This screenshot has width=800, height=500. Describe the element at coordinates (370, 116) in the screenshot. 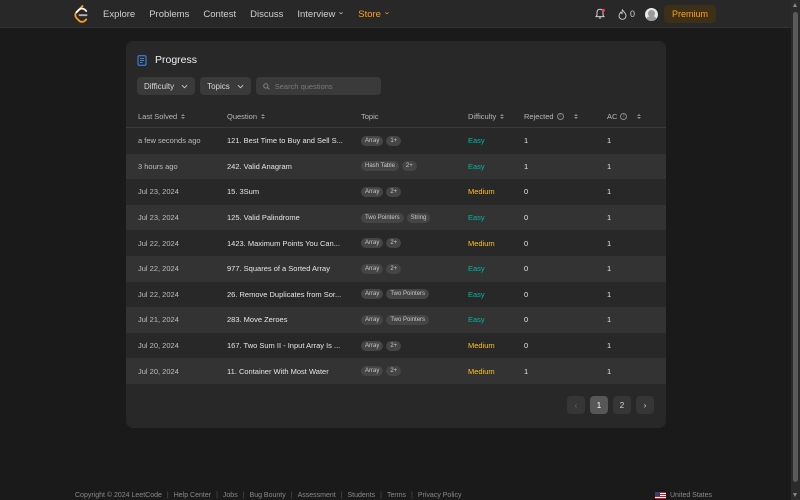

I see `column-topic: Topic` at that location.